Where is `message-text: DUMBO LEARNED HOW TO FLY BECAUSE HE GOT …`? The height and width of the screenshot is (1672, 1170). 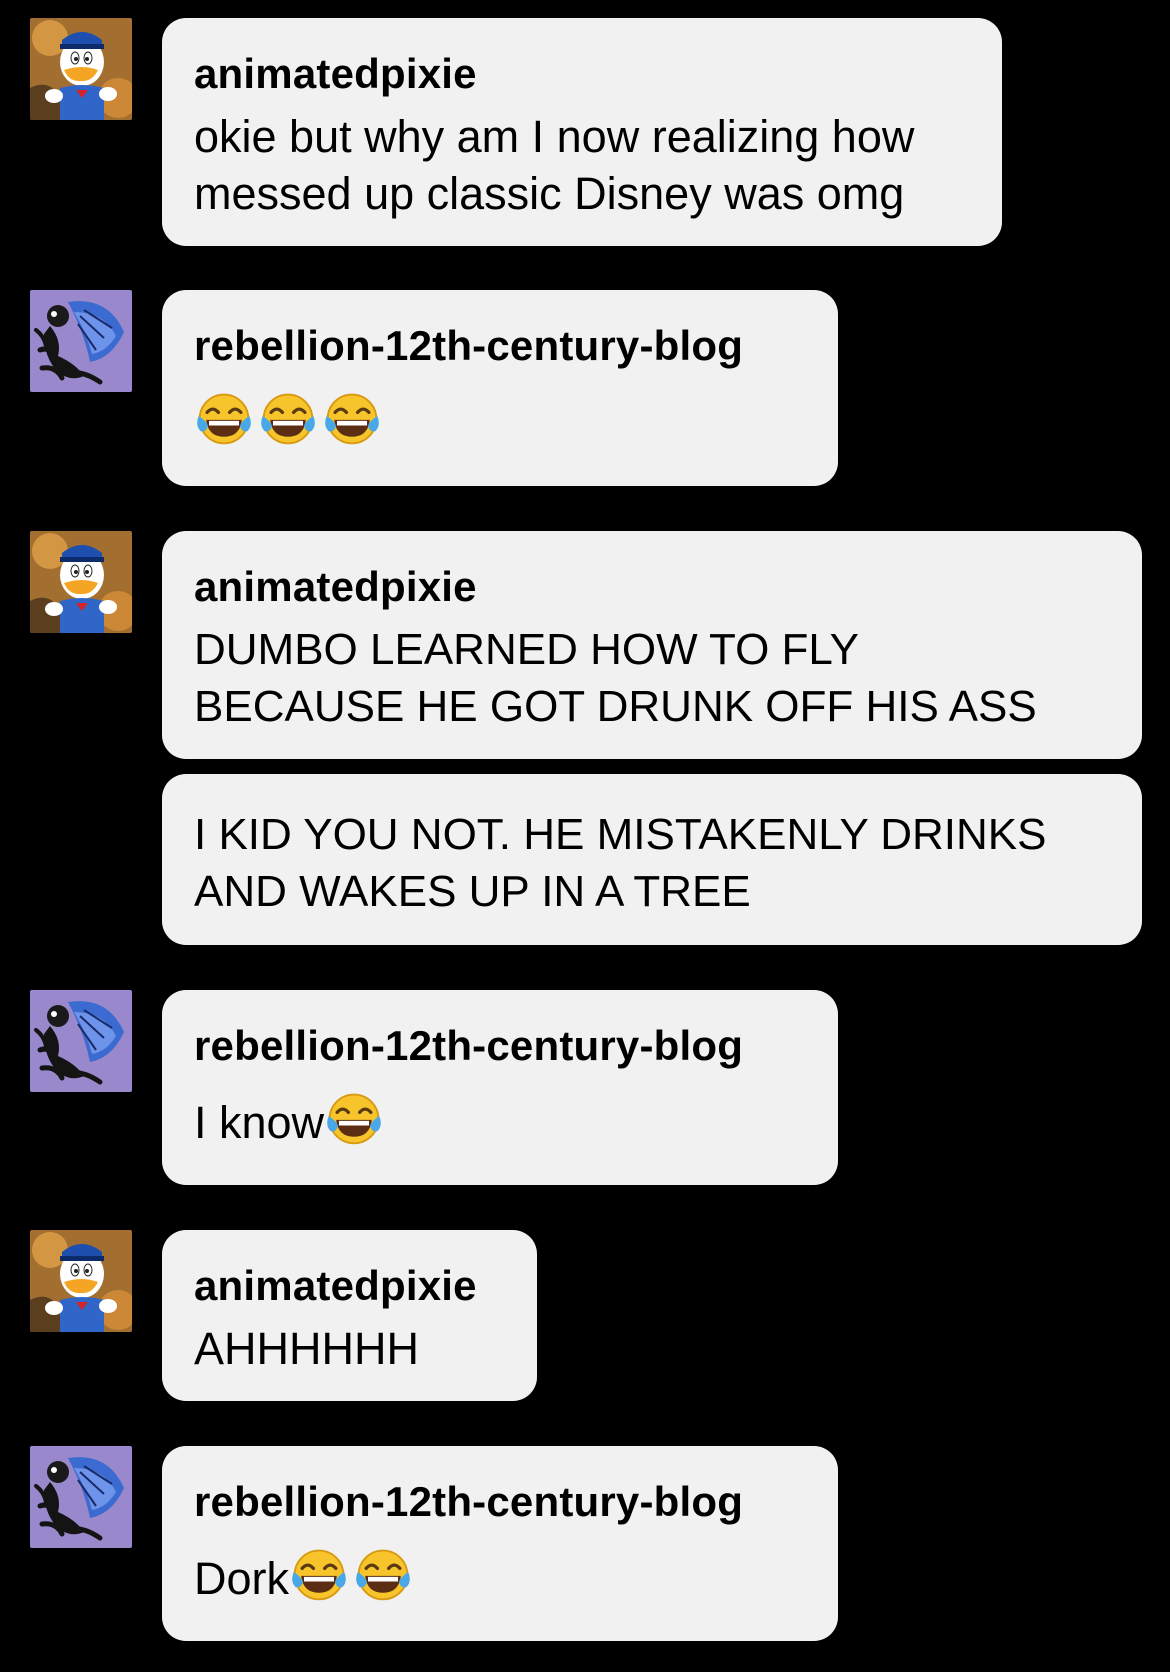
message-text: DUMBO LEARNED HOW TO FLY BECAUSE HE GOT … is located at coordinates (615, 678).